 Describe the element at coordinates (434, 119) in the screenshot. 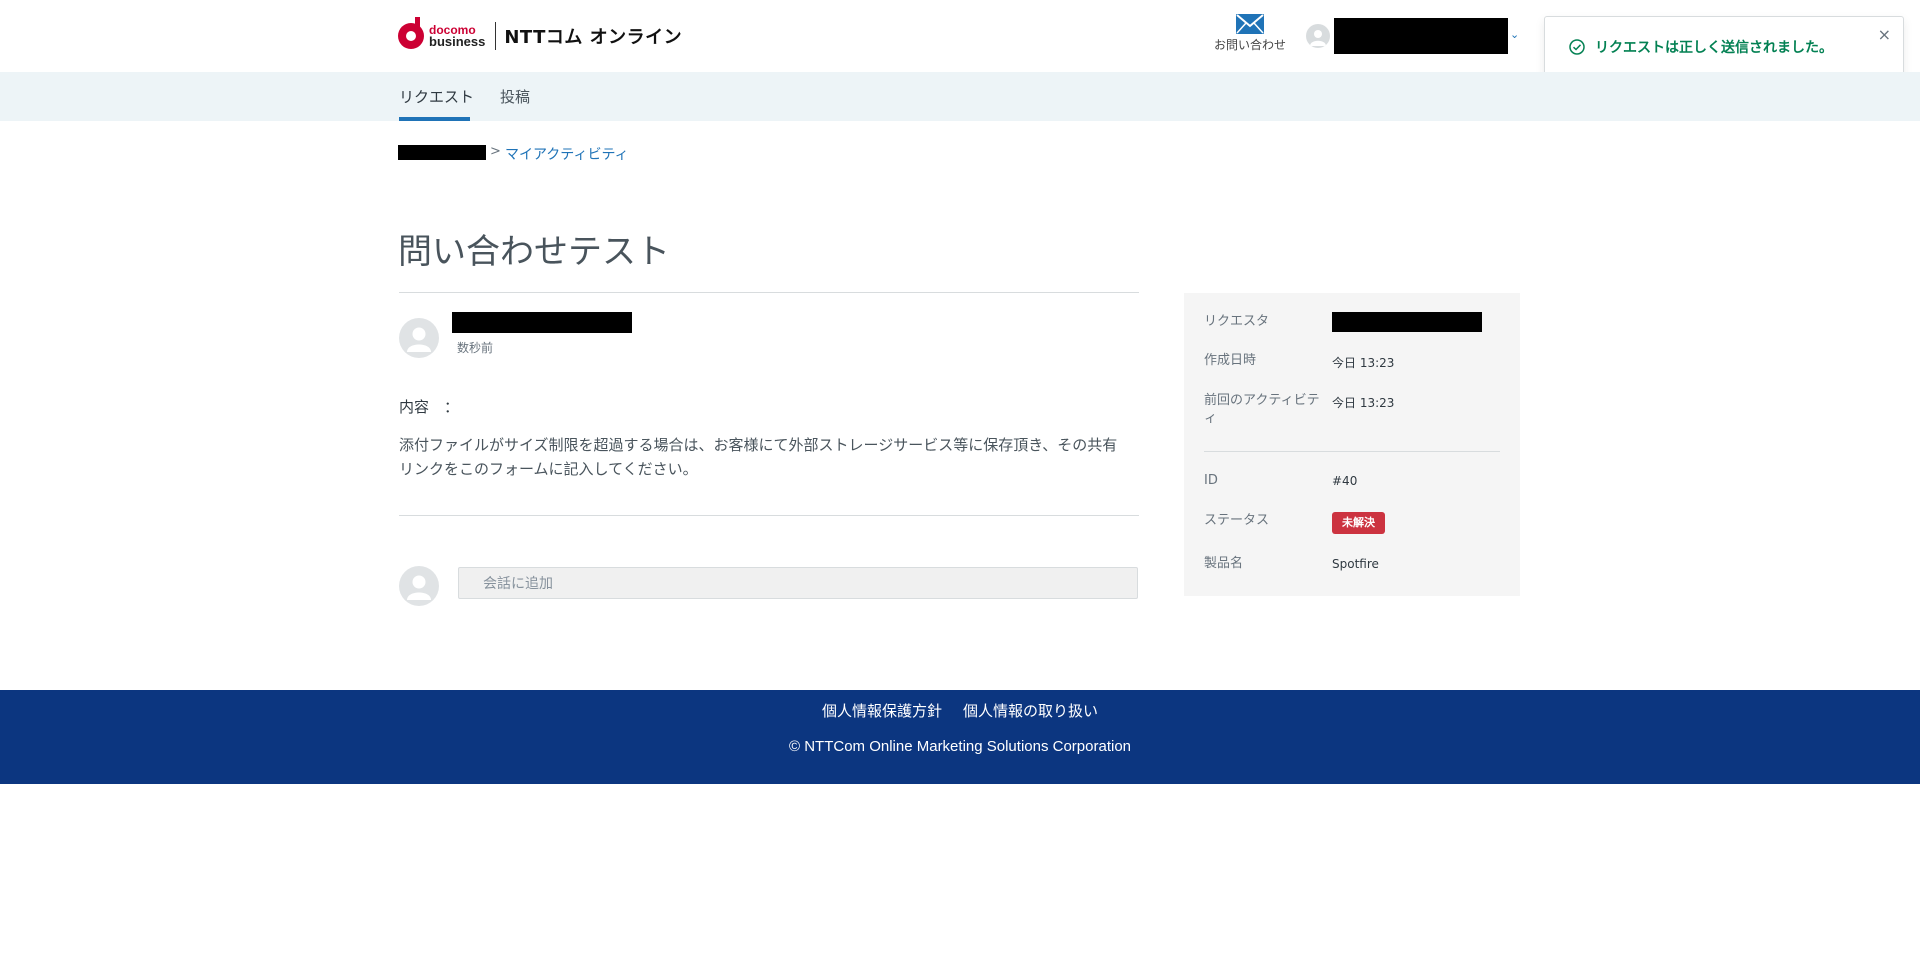

I see `active-tab-indicator` at that location.